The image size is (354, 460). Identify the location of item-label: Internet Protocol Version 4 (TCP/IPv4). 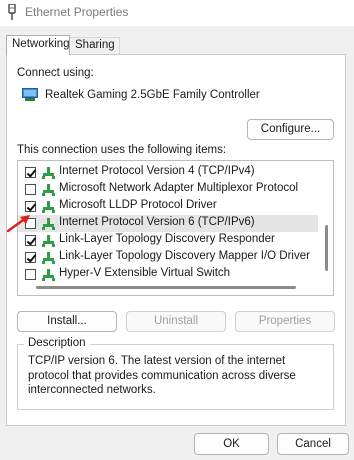
(157, 171).